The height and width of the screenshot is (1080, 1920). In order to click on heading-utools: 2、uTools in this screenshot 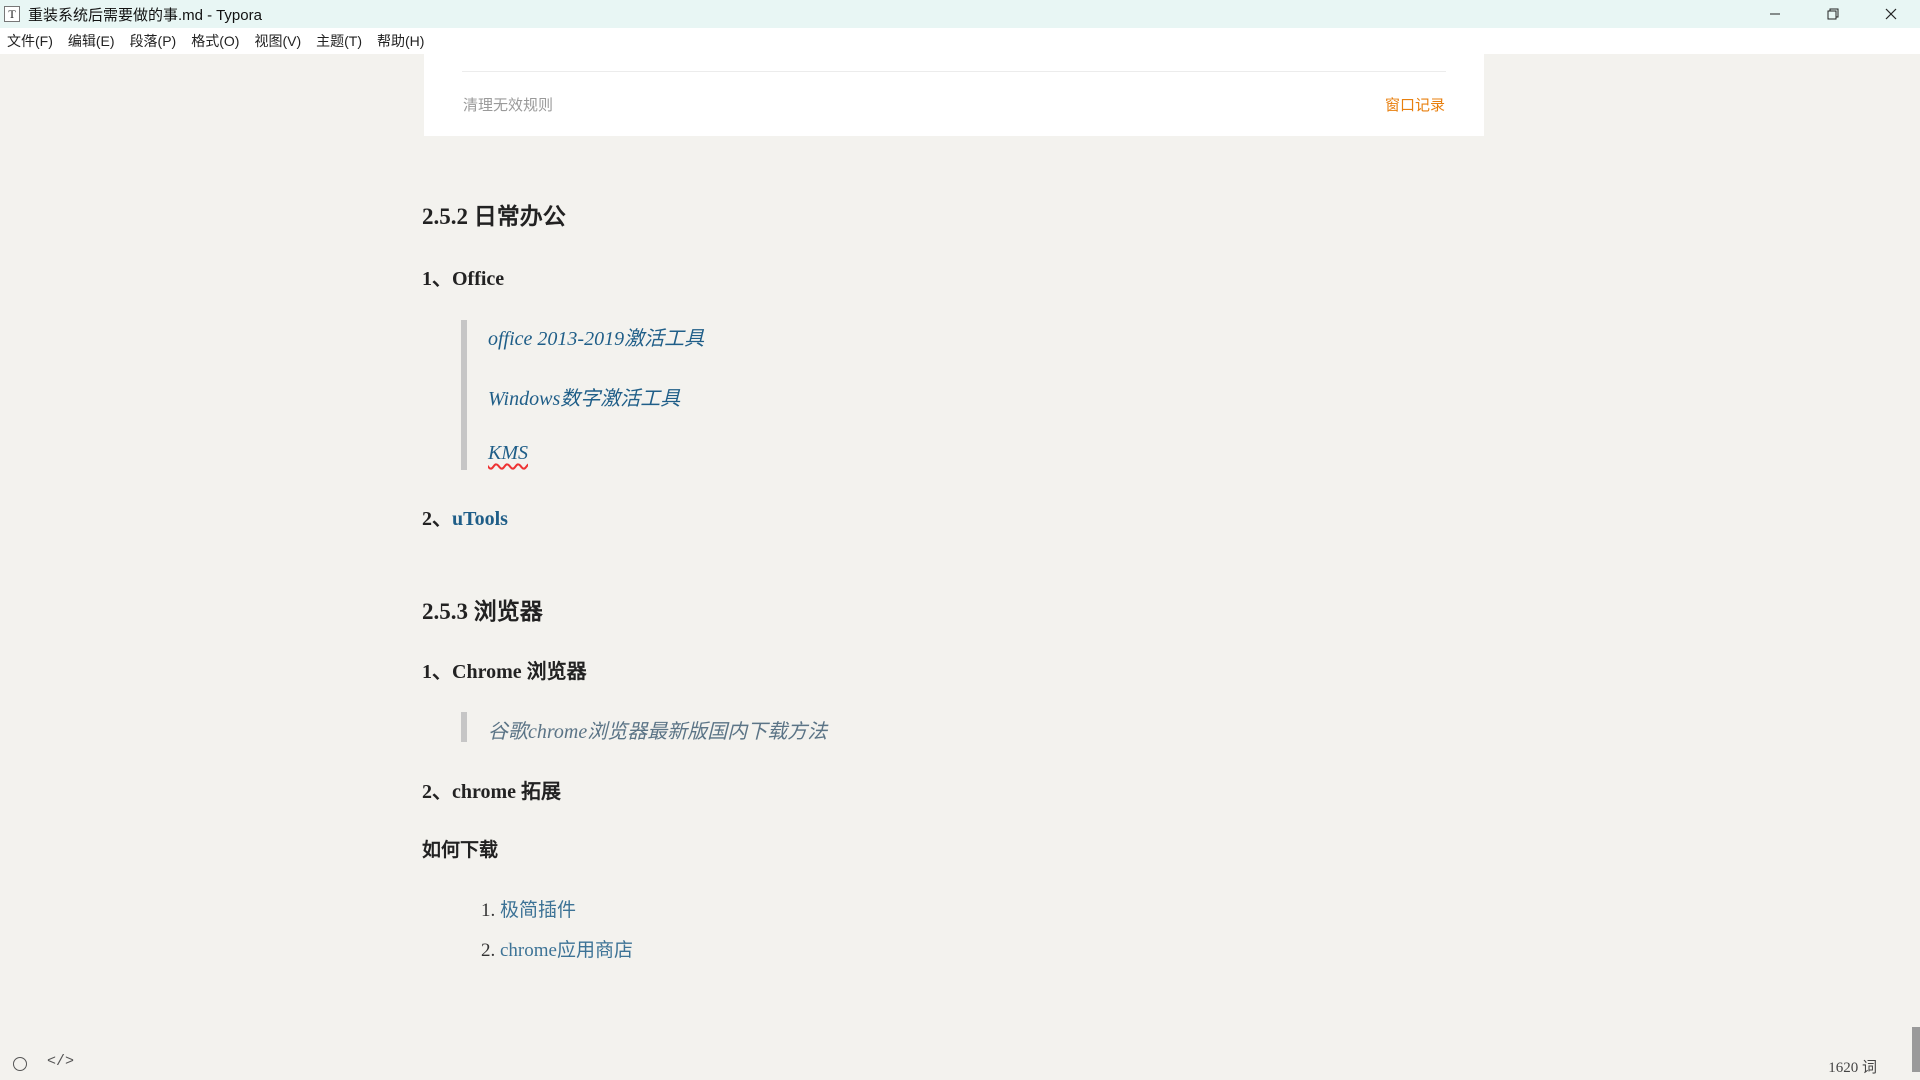, I will do `click(465, 516)`.